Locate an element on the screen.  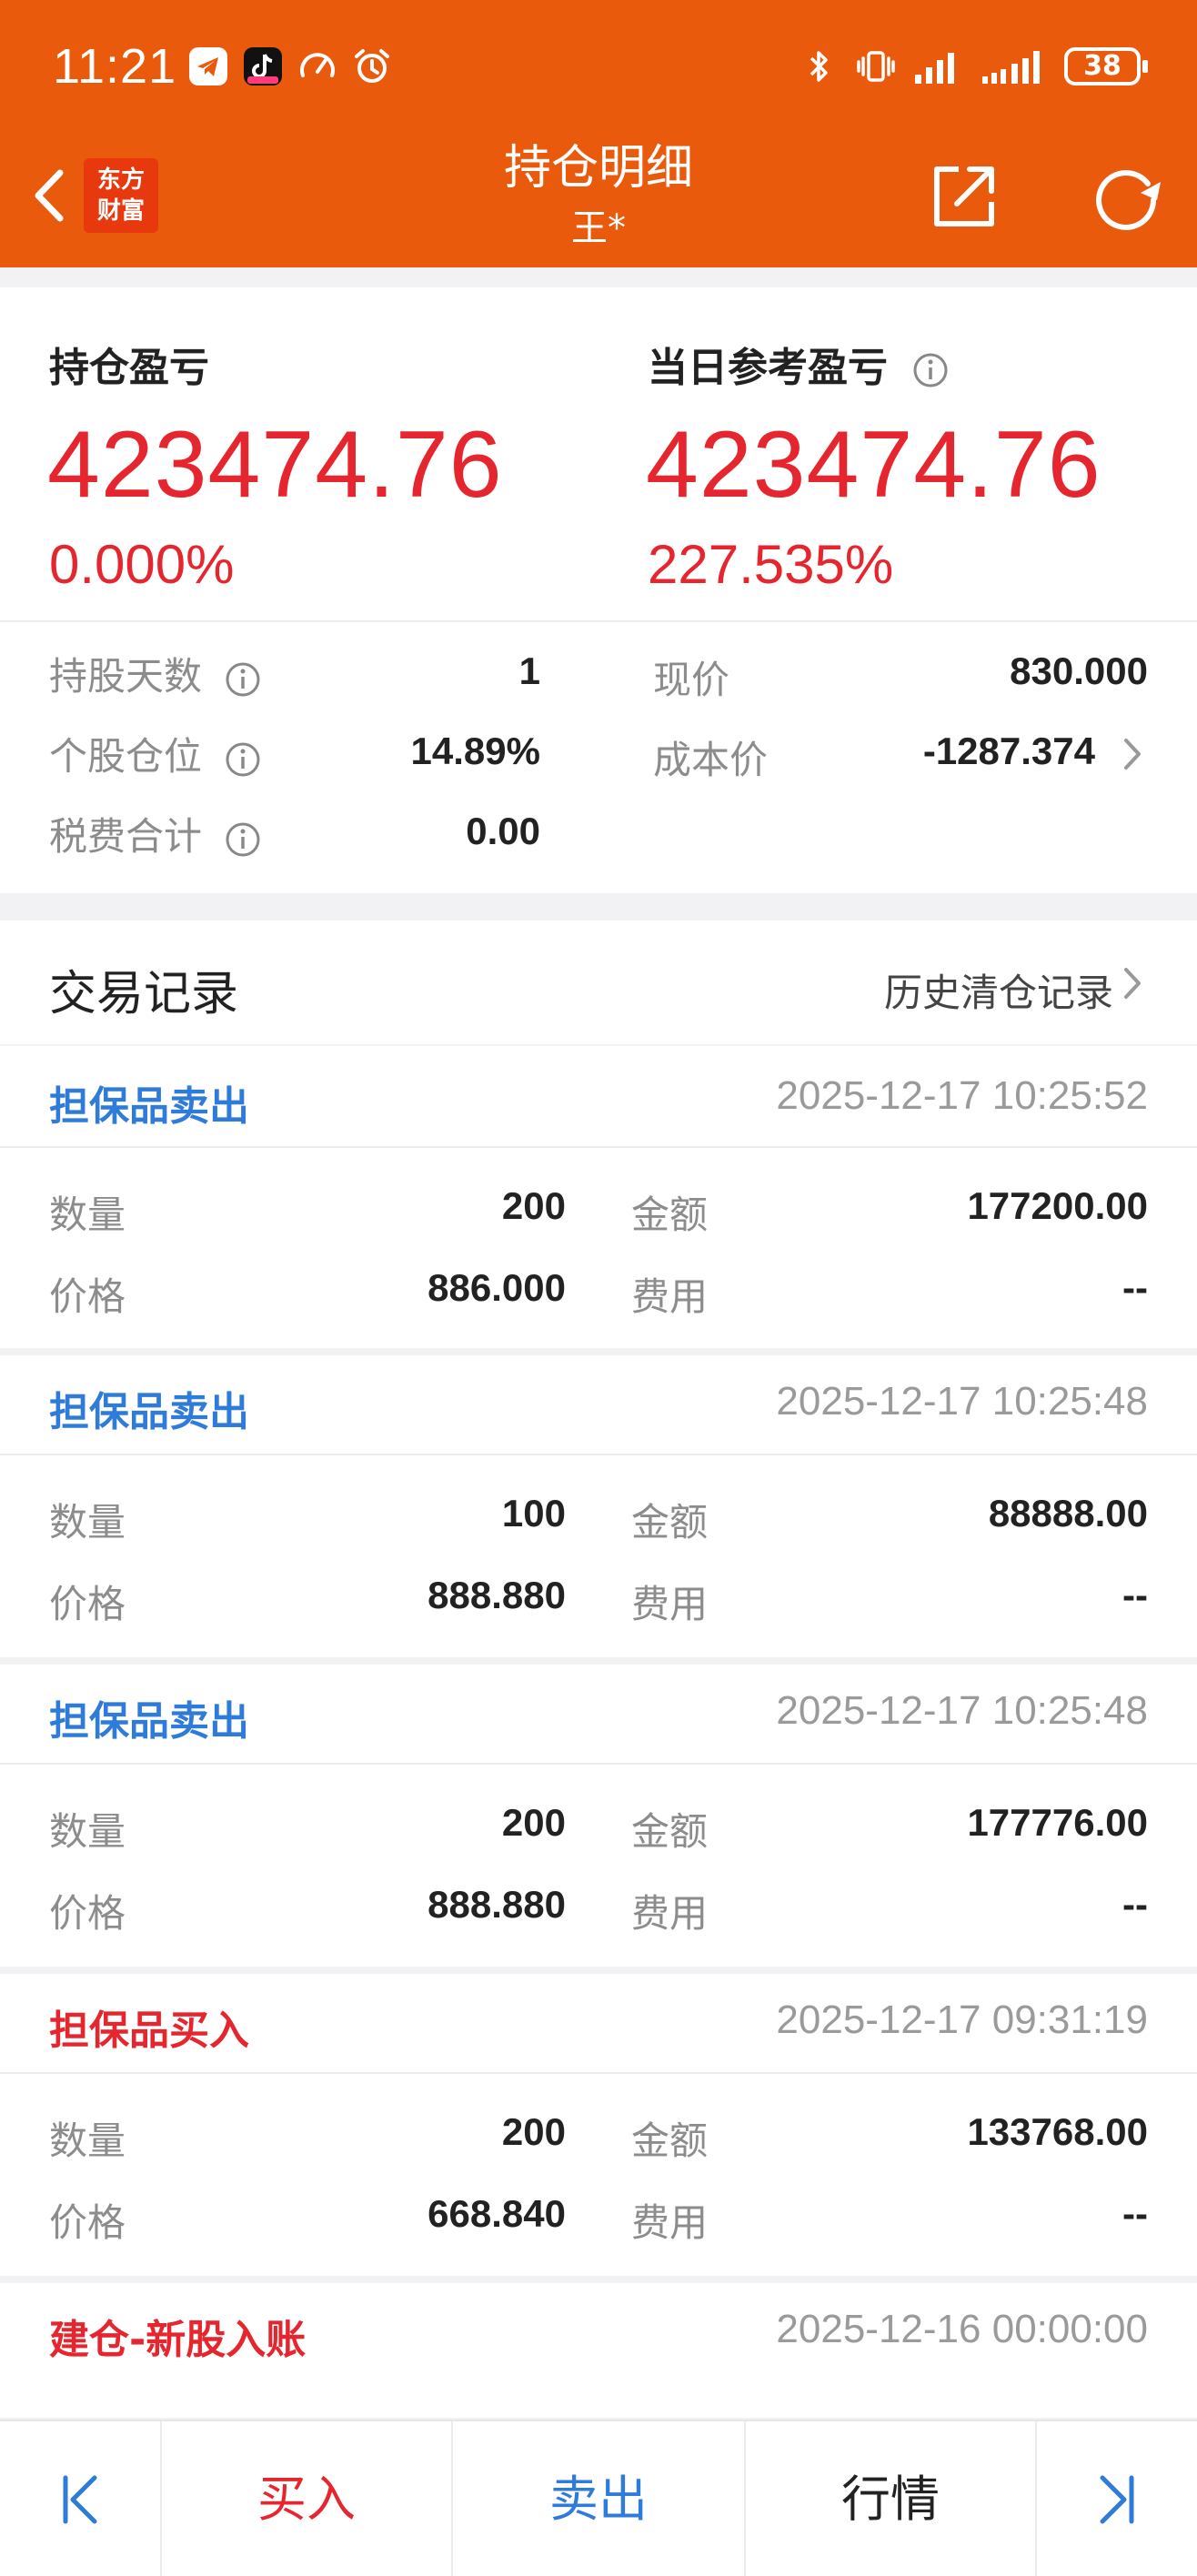
trade-time: 2025-12-16 00:00:00 is located at coordinates (962, 2329).